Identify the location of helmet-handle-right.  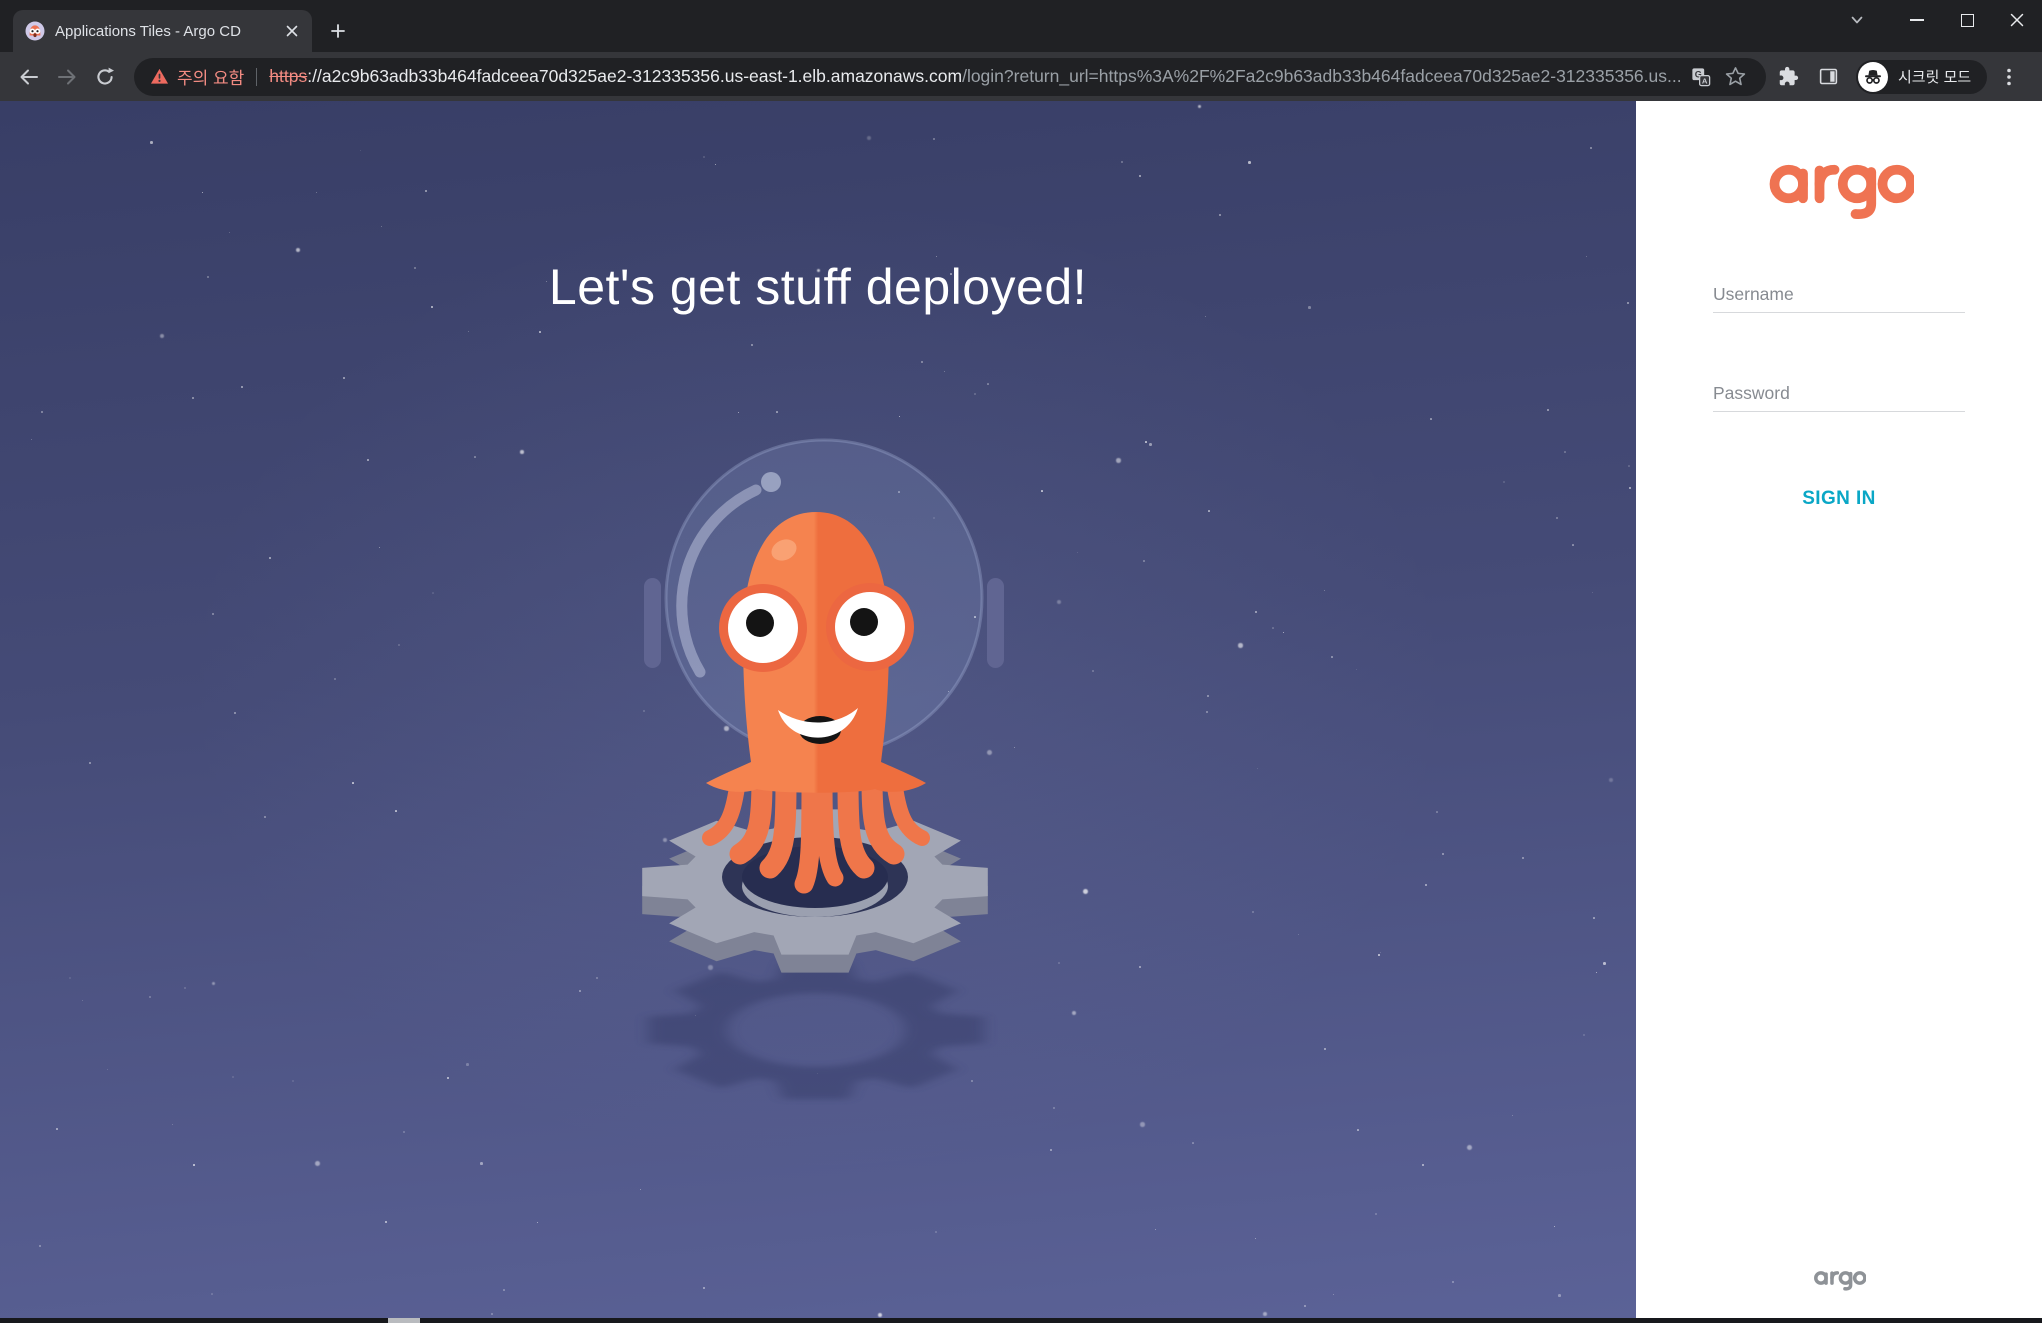
(995, 623).